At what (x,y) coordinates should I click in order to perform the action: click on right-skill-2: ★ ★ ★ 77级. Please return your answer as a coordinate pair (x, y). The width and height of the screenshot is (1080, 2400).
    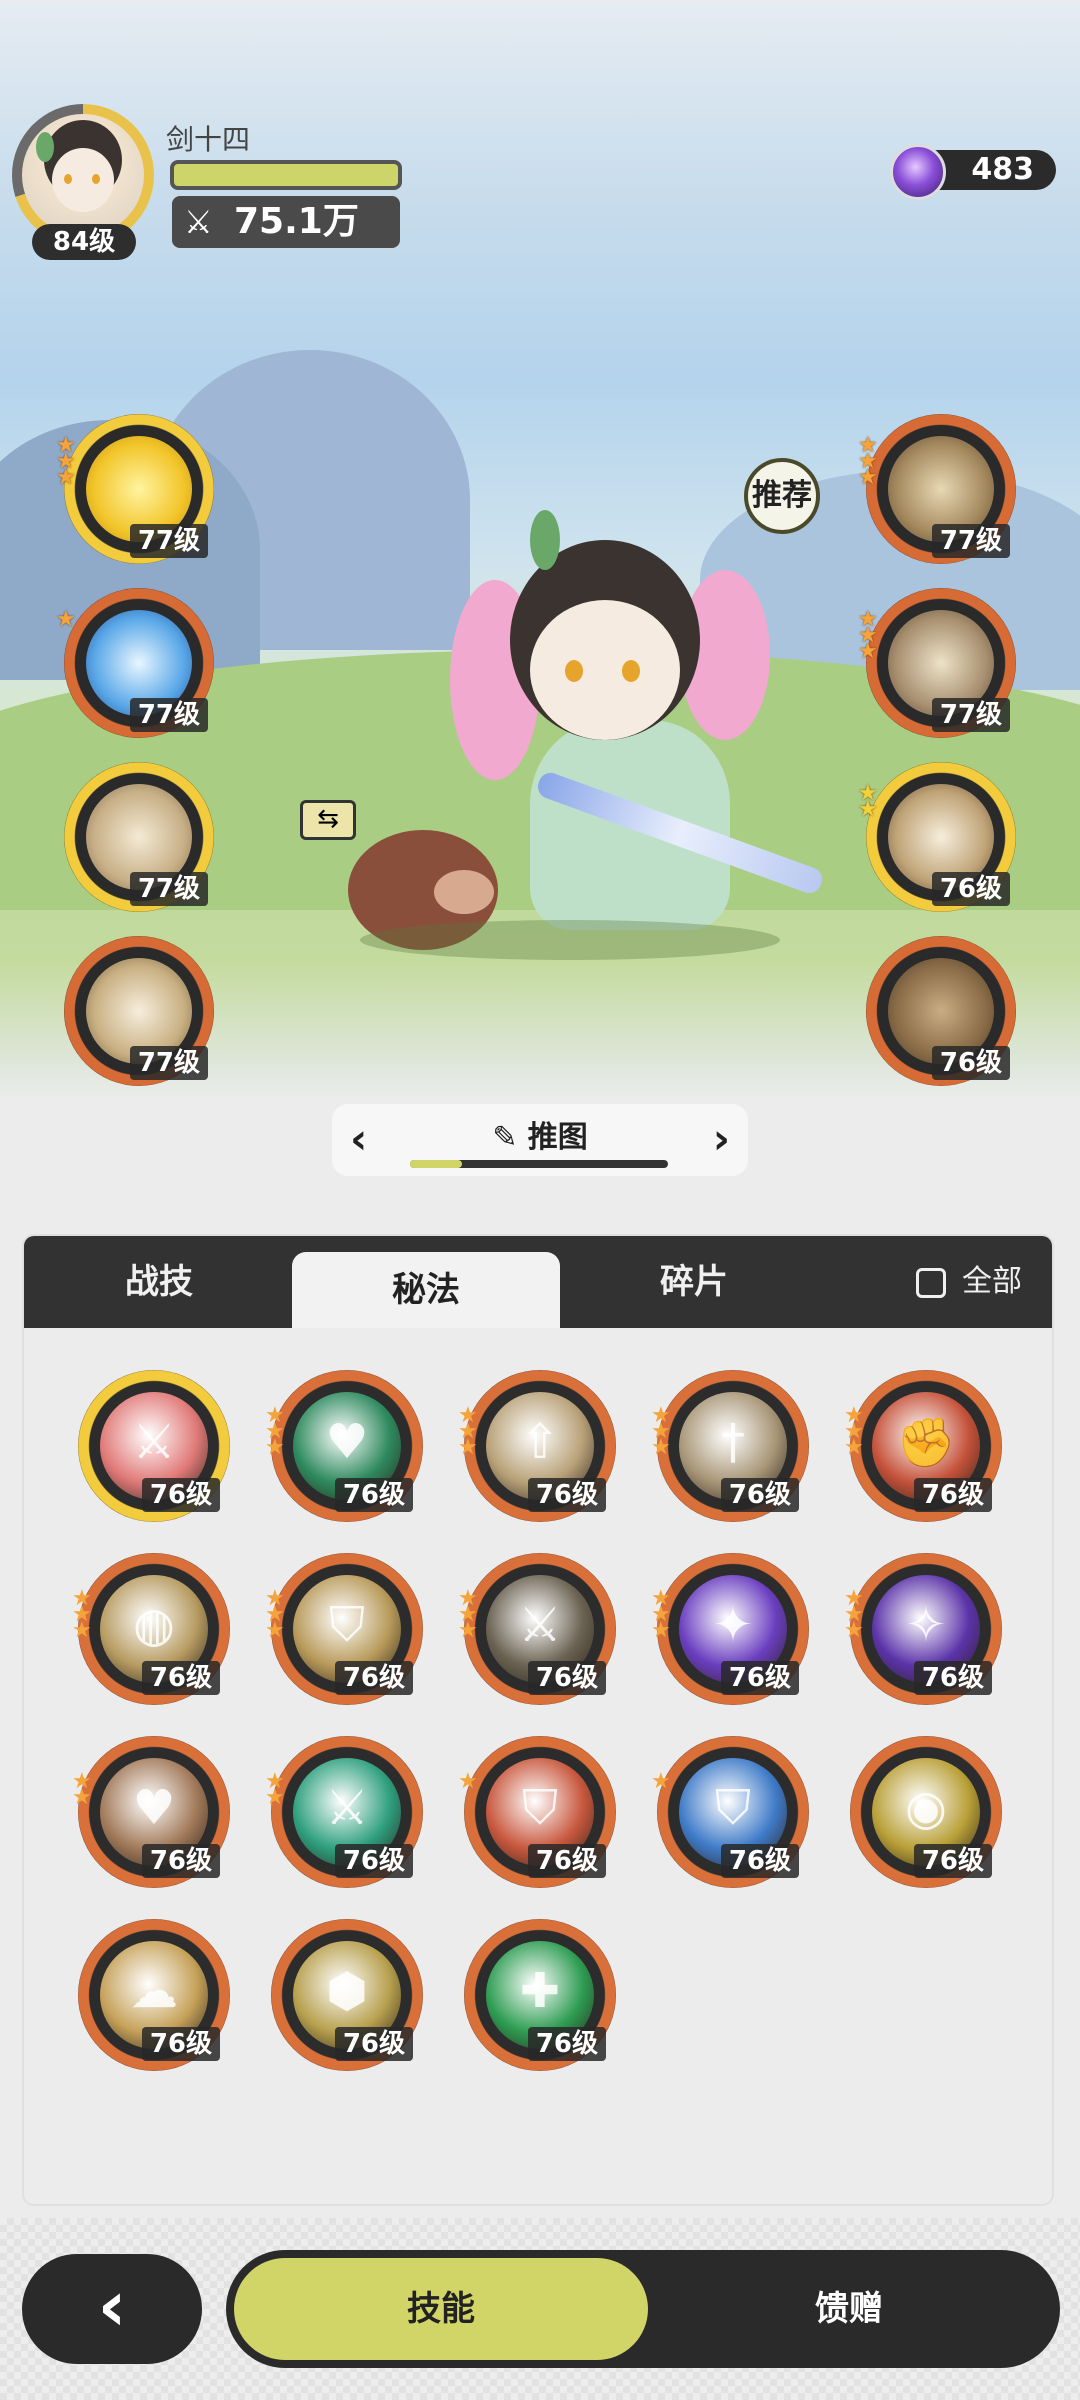
    Looking at the image, I should click on (937, 663).